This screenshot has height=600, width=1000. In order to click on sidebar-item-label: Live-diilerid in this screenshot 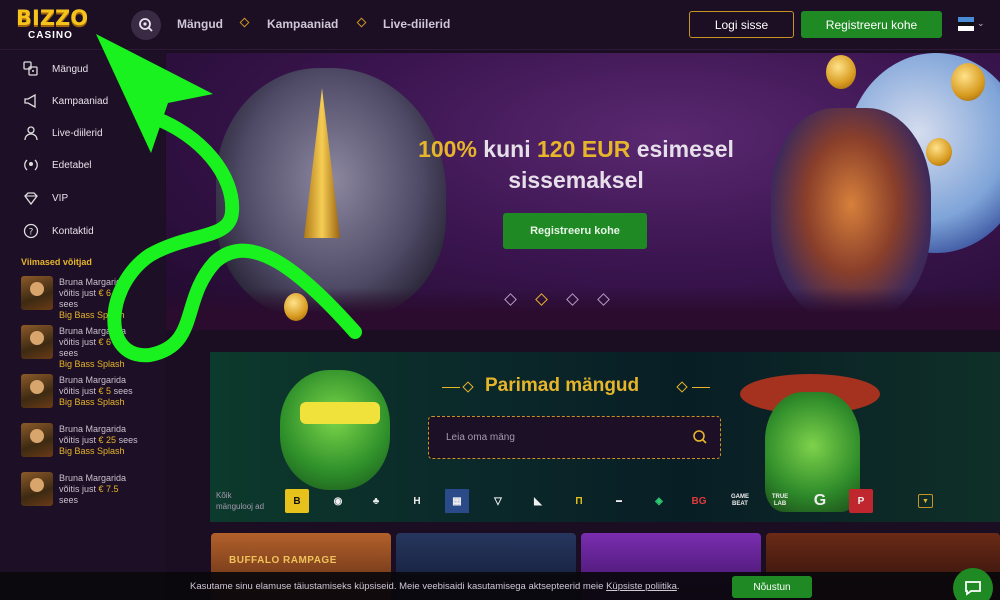, I will do `click(77, 133)`.